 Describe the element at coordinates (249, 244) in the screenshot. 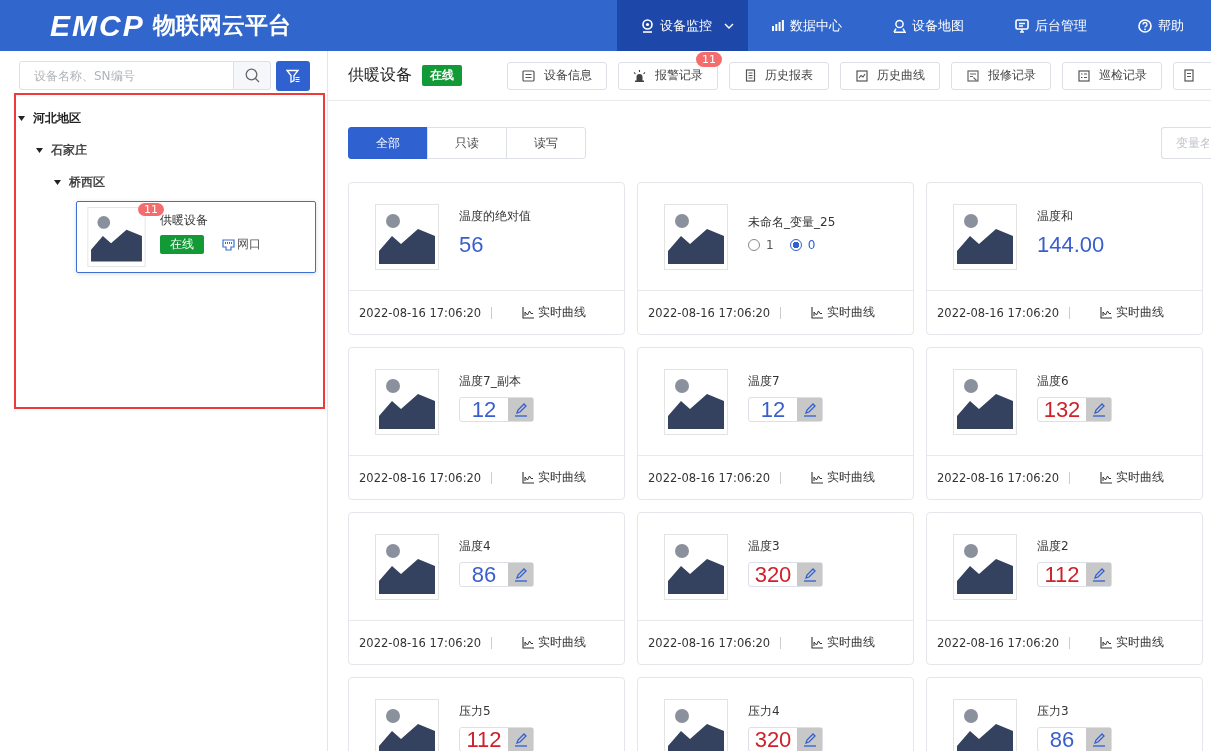

I see `network-type: 网口` at that location.